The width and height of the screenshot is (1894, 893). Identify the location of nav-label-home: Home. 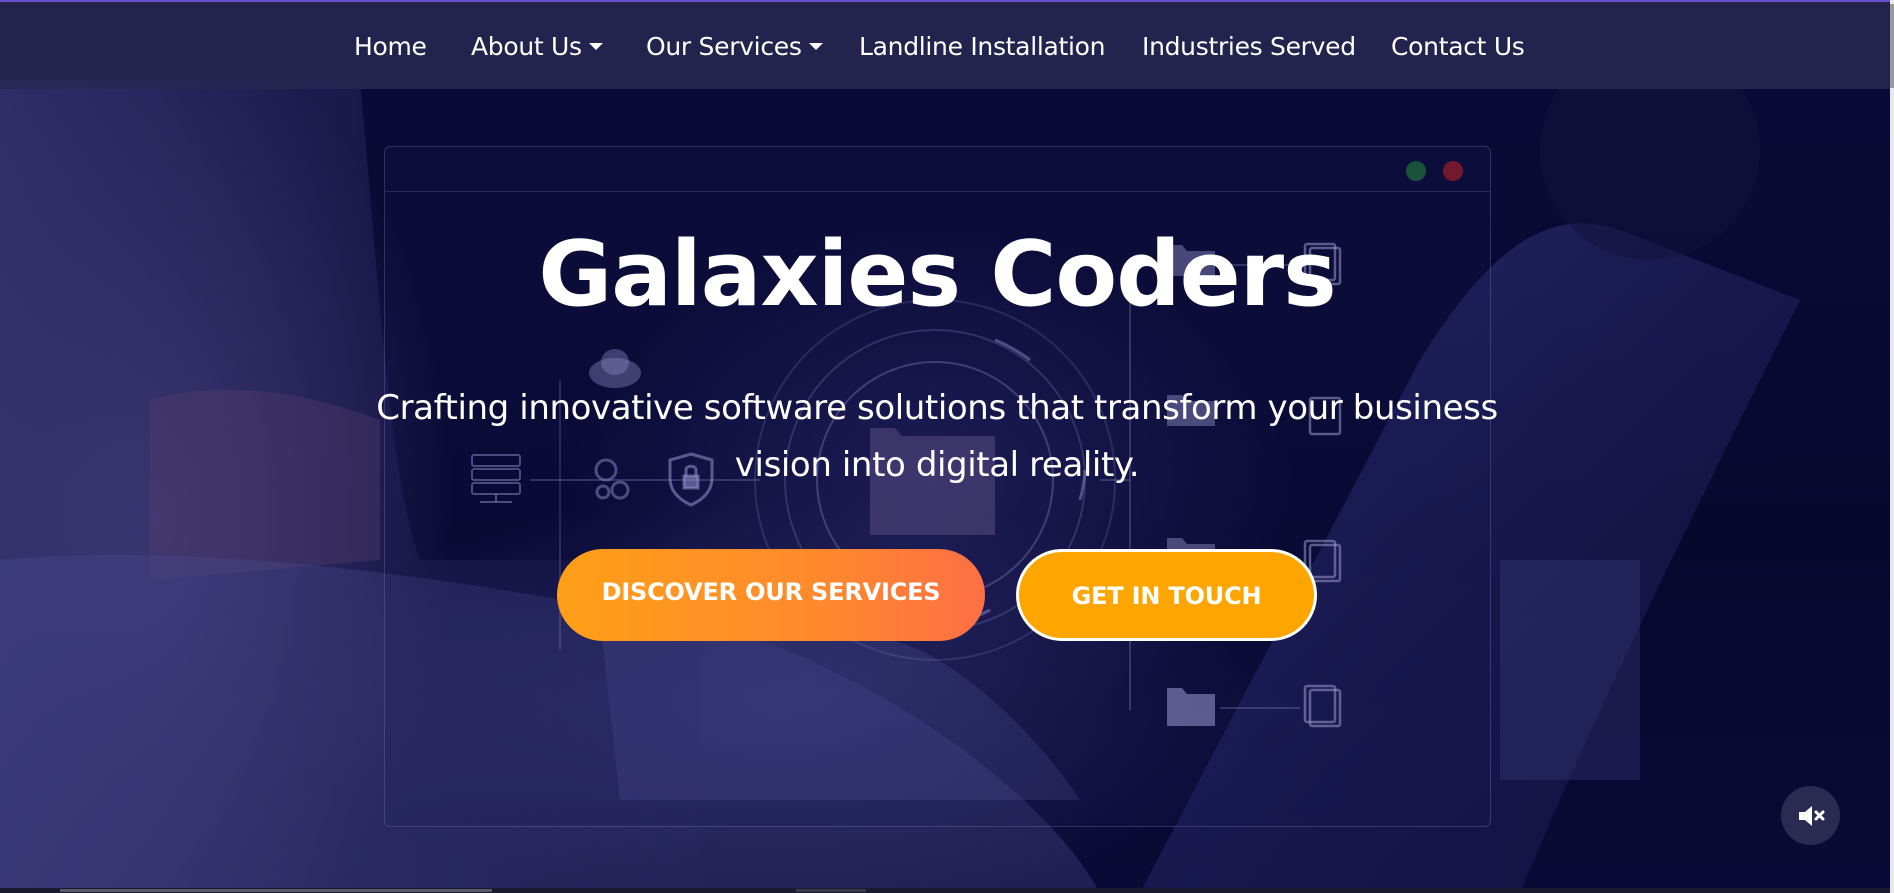
(390, 46).